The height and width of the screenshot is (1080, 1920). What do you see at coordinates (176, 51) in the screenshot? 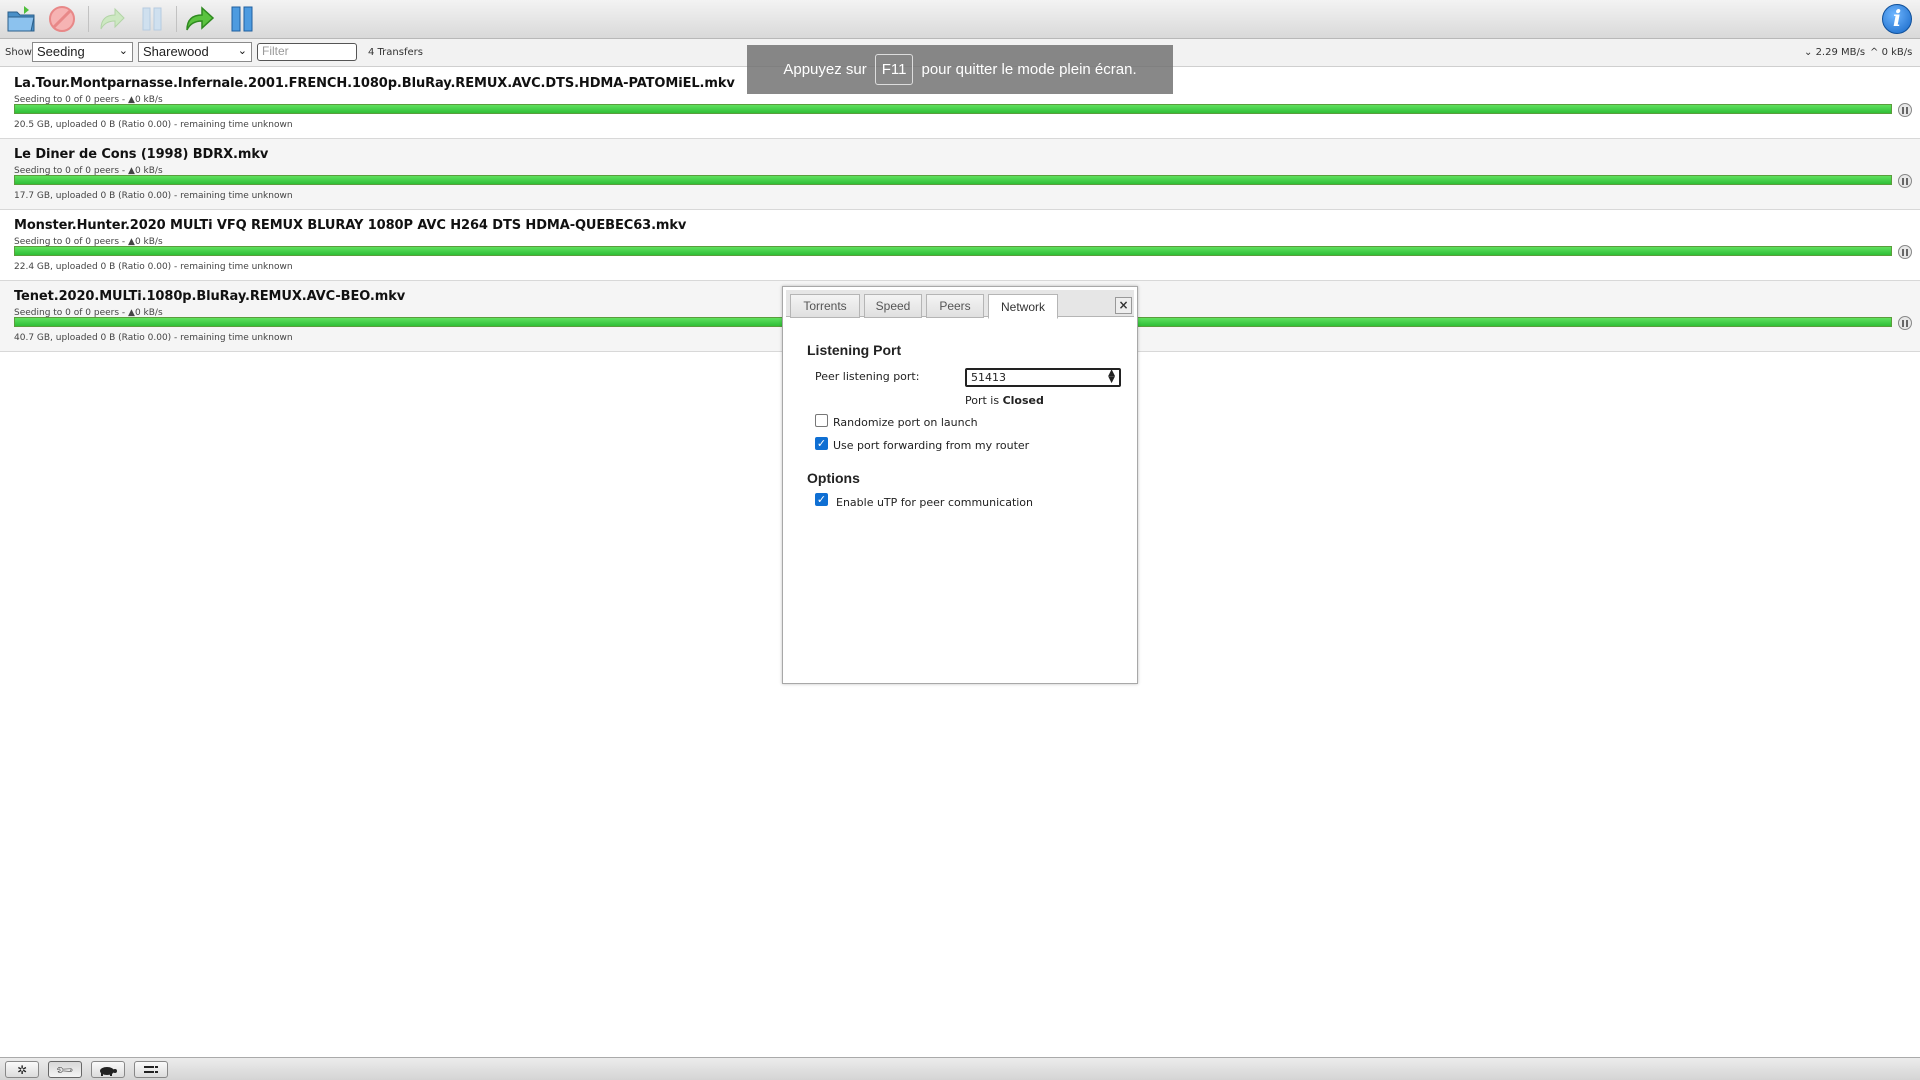
I see `tracker-filter-value: Sharewood` at bounding box center [176, 51].